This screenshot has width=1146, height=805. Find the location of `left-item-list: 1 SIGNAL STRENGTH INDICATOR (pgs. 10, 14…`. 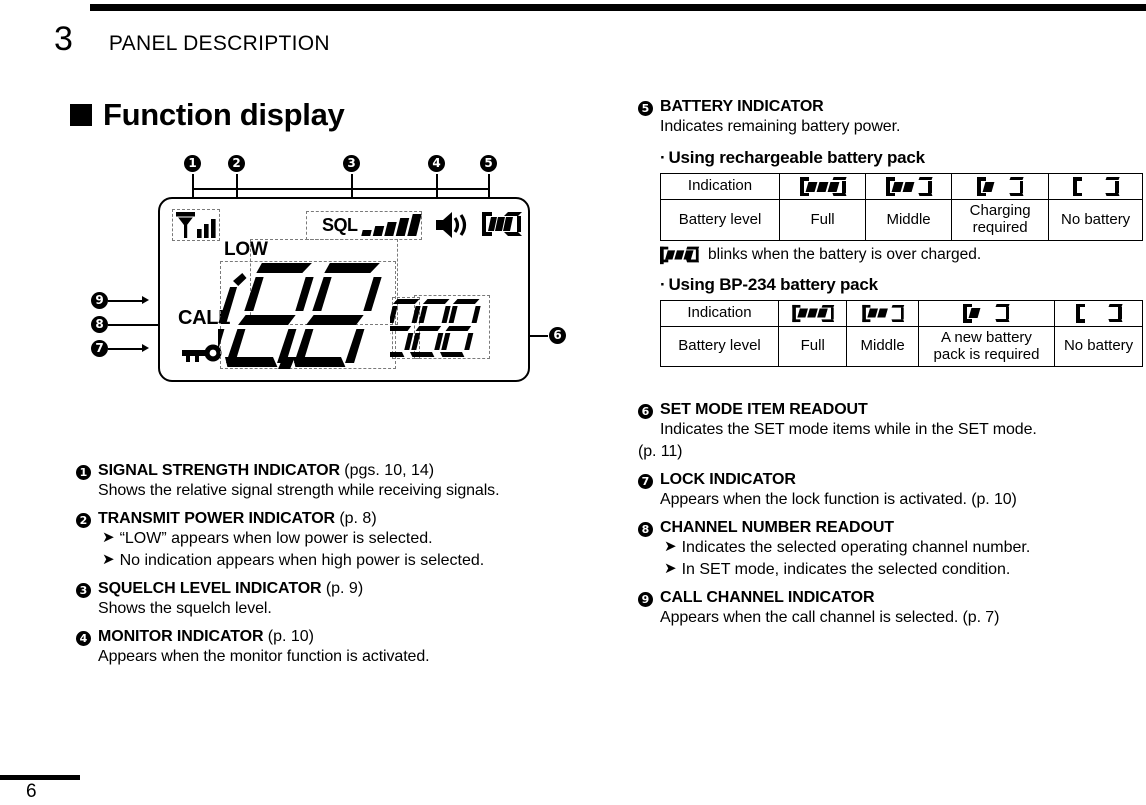

left-item-list: 1 SIGNAL STRENGTH INDICATOR (pgs. 10, 14… is located at coordinates (346, 564).